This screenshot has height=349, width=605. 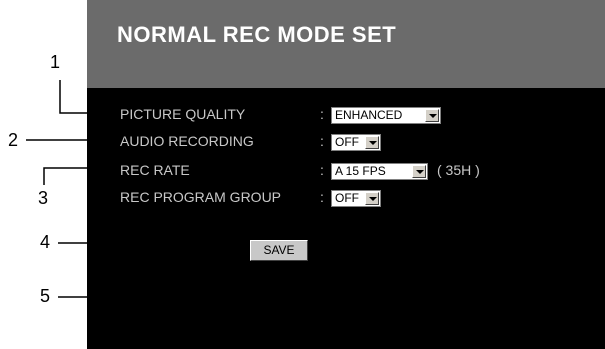 I want to click on callout-2: 2, so click(x=13, y=140).